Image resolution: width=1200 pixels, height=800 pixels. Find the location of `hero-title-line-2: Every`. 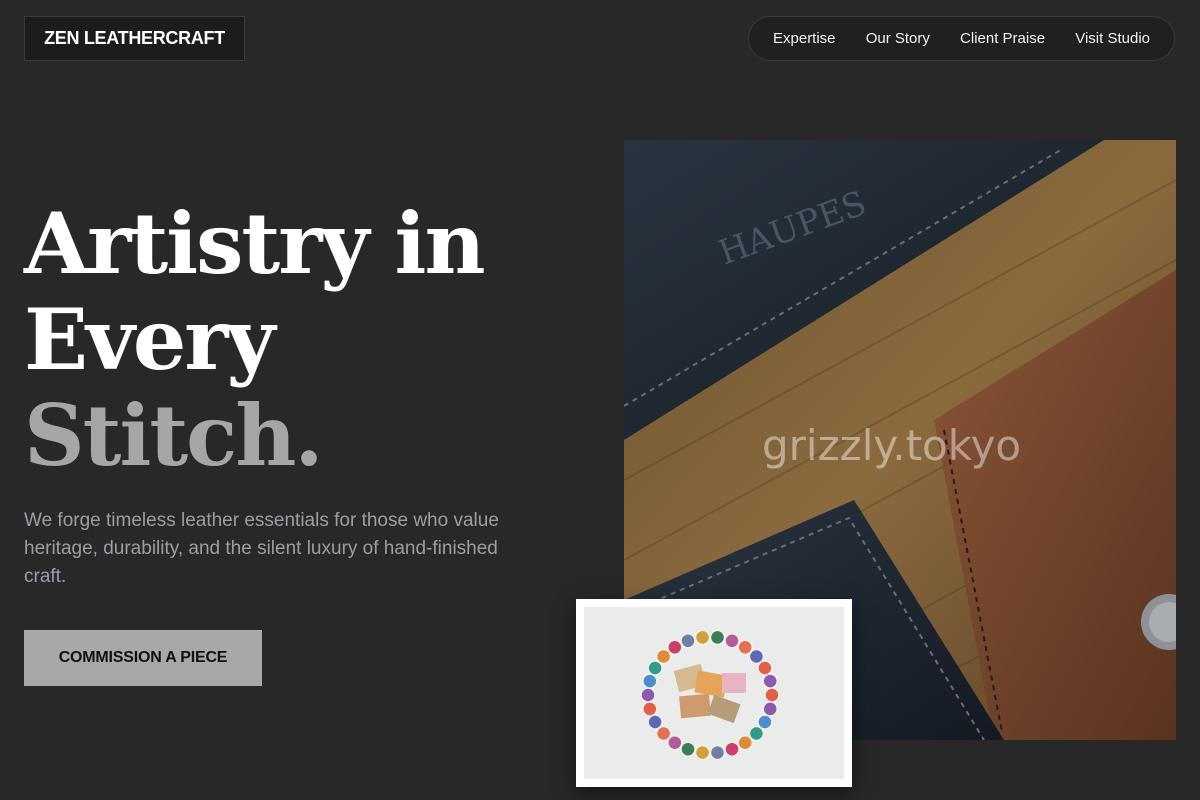

hero-title-line-2: Every is located at coordinates (149, 339).